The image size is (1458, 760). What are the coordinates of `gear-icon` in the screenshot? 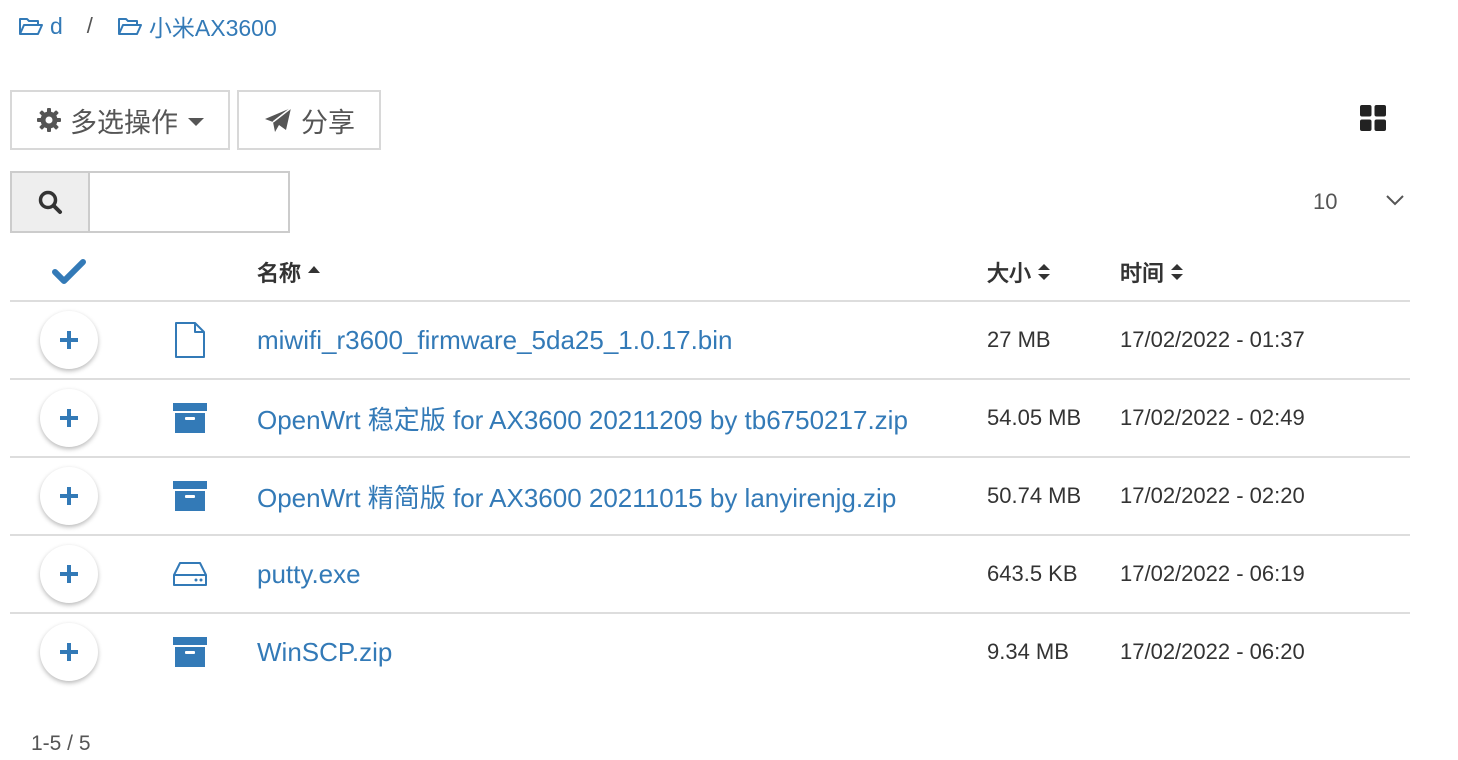 It's located at (49, 120).